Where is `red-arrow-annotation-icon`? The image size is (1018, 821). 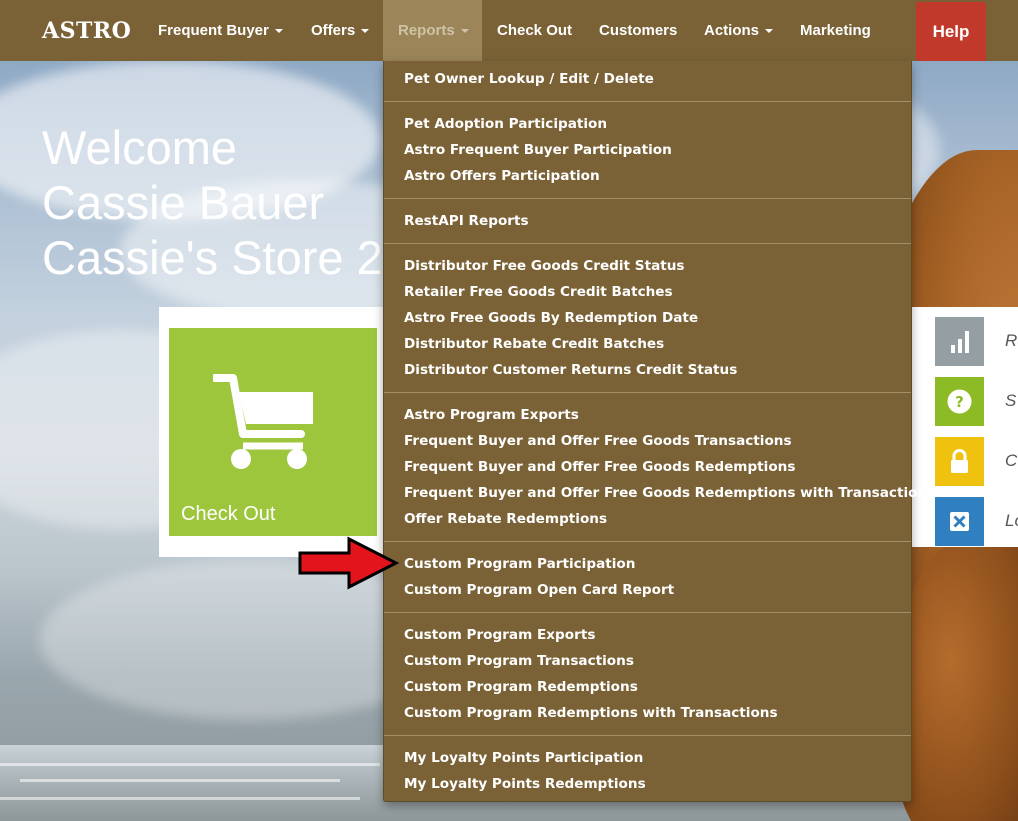 red-arrow-annotation-icon is located at coordinates (349, 563).